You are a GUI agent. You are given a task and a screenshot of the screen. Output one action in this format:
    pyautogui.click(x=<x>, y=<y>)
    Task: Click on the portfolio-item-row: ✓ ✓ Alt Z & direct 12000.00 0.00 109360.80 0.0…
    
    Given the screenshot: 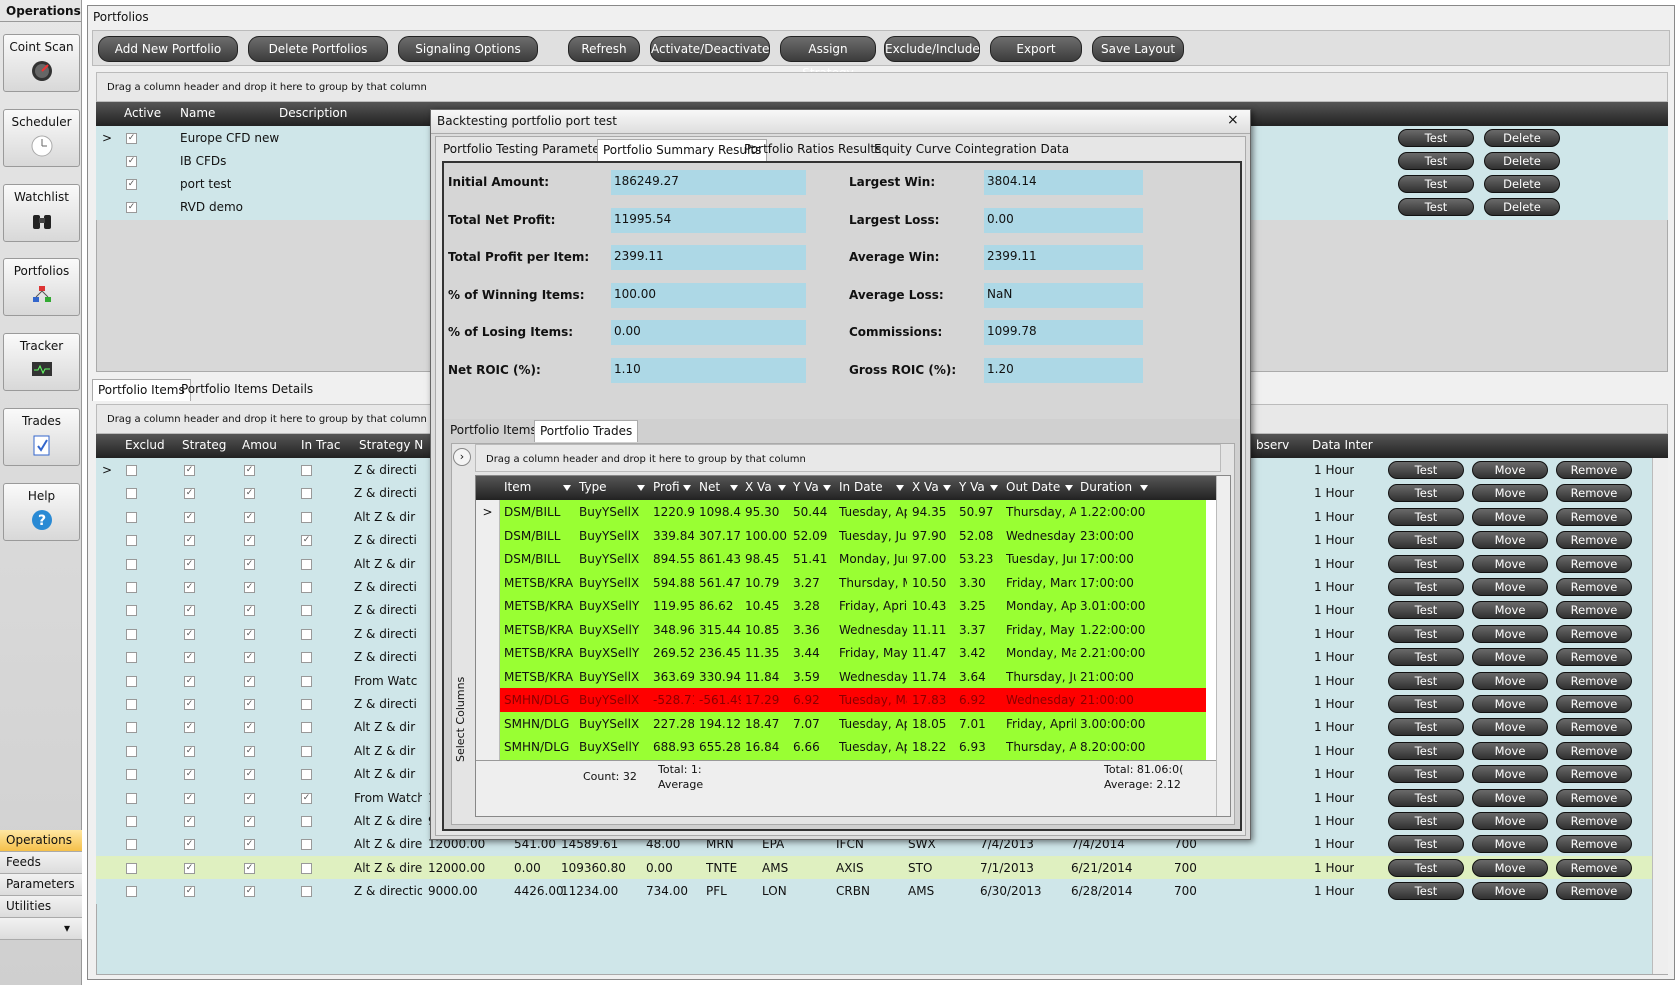 What is the action you would take?
    pyautogui.click(x=874, y=868)
    